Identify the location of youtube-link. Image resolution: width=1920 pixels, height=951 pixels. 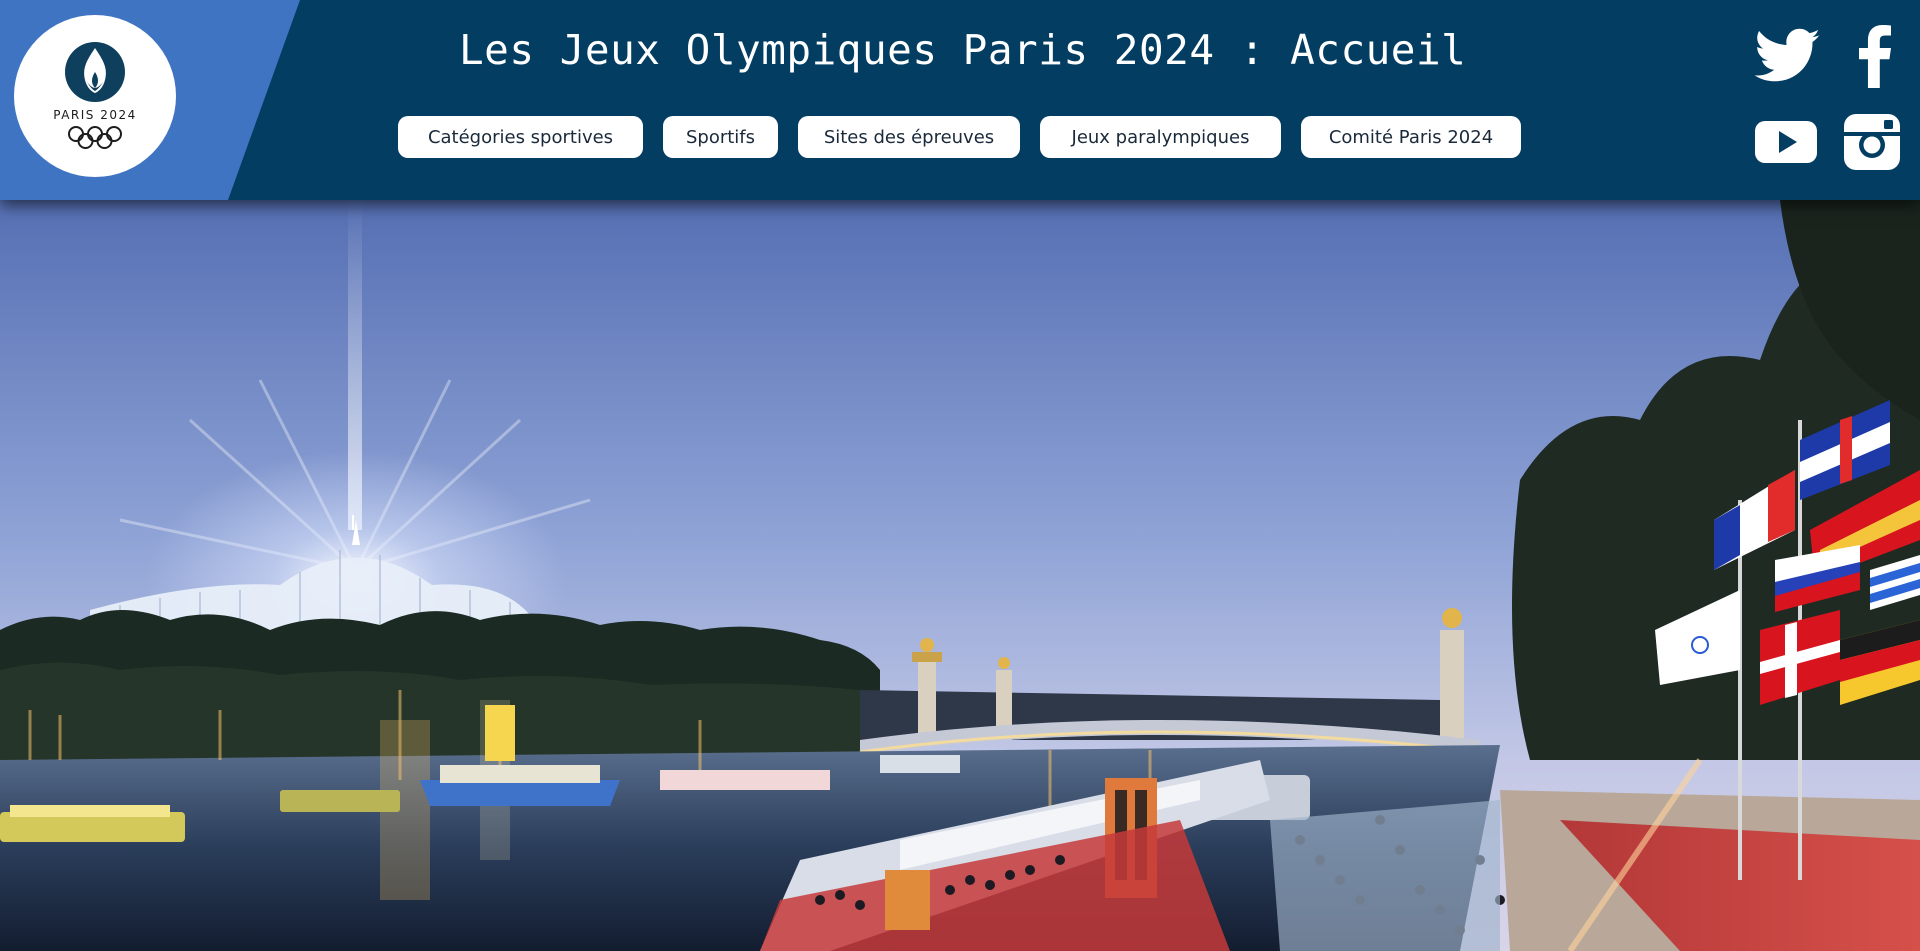
(1786, 142).